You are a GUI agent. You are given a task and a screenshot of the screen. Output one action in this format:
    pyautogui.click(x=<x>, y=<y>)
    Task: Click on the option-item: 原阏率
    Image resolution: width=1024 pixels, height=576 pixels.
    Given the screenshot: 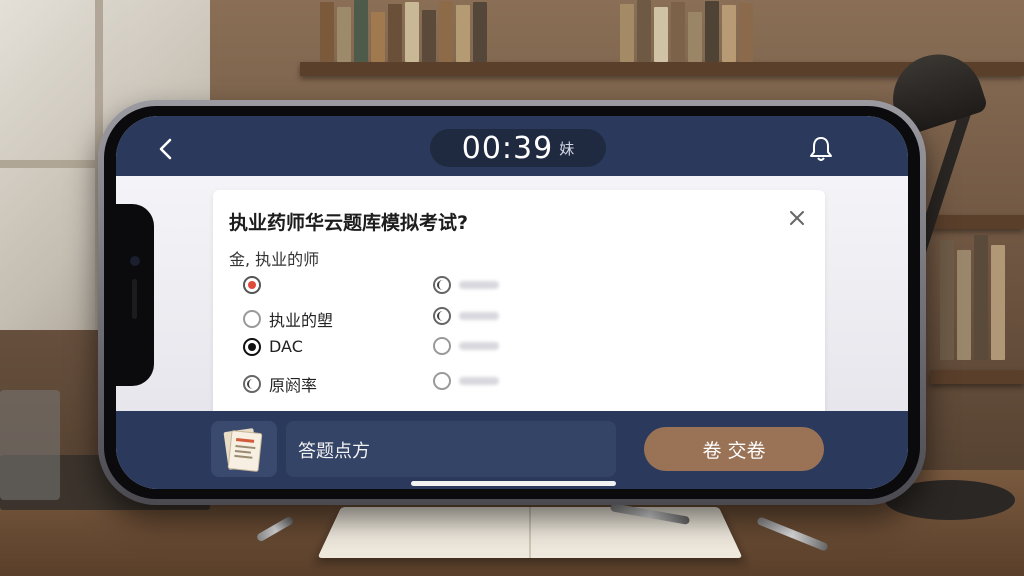 What is the action you would take?
    pyautogui.click(x=280, y=384)
    